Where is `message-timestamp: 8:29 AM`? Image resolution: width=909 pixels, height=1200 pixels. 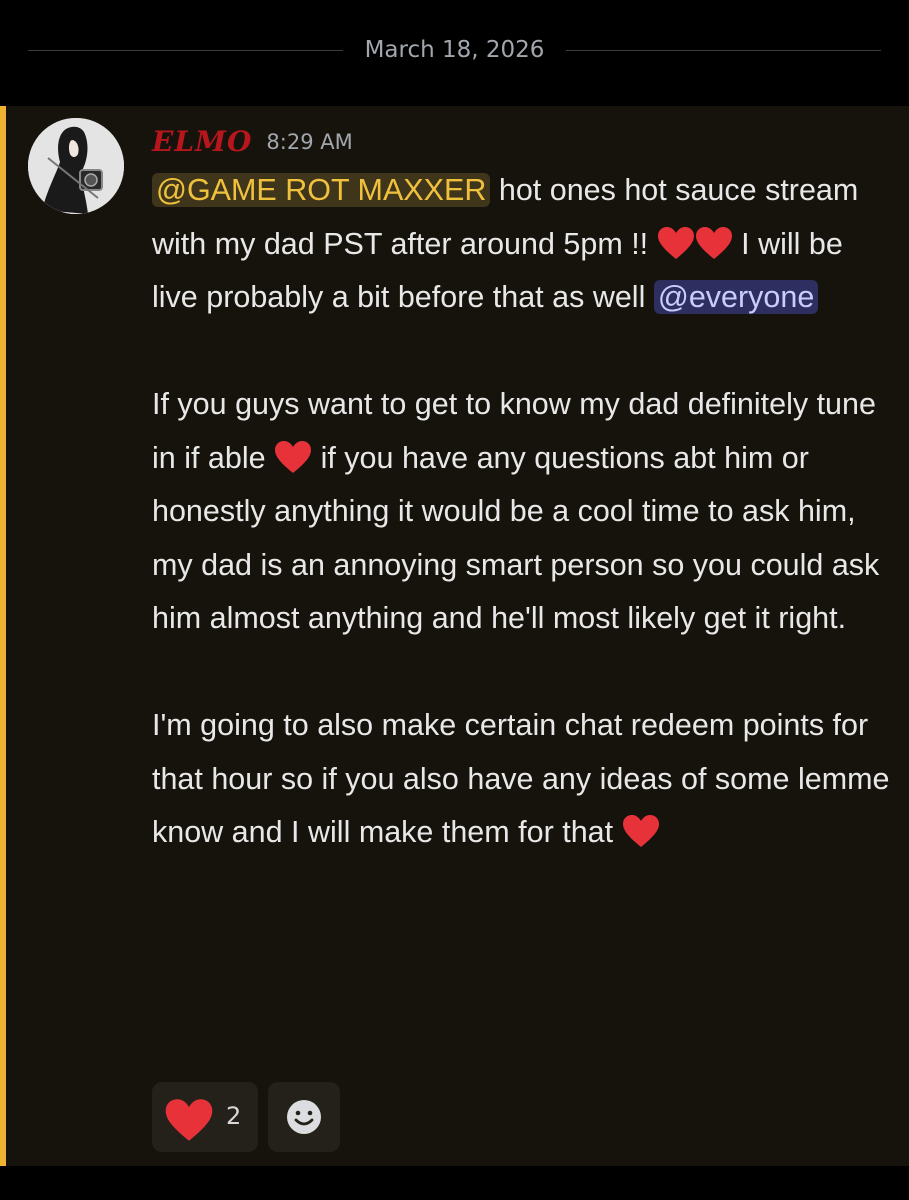 message-timestamp: 8:29 AM is located at coordinates (309, 142).